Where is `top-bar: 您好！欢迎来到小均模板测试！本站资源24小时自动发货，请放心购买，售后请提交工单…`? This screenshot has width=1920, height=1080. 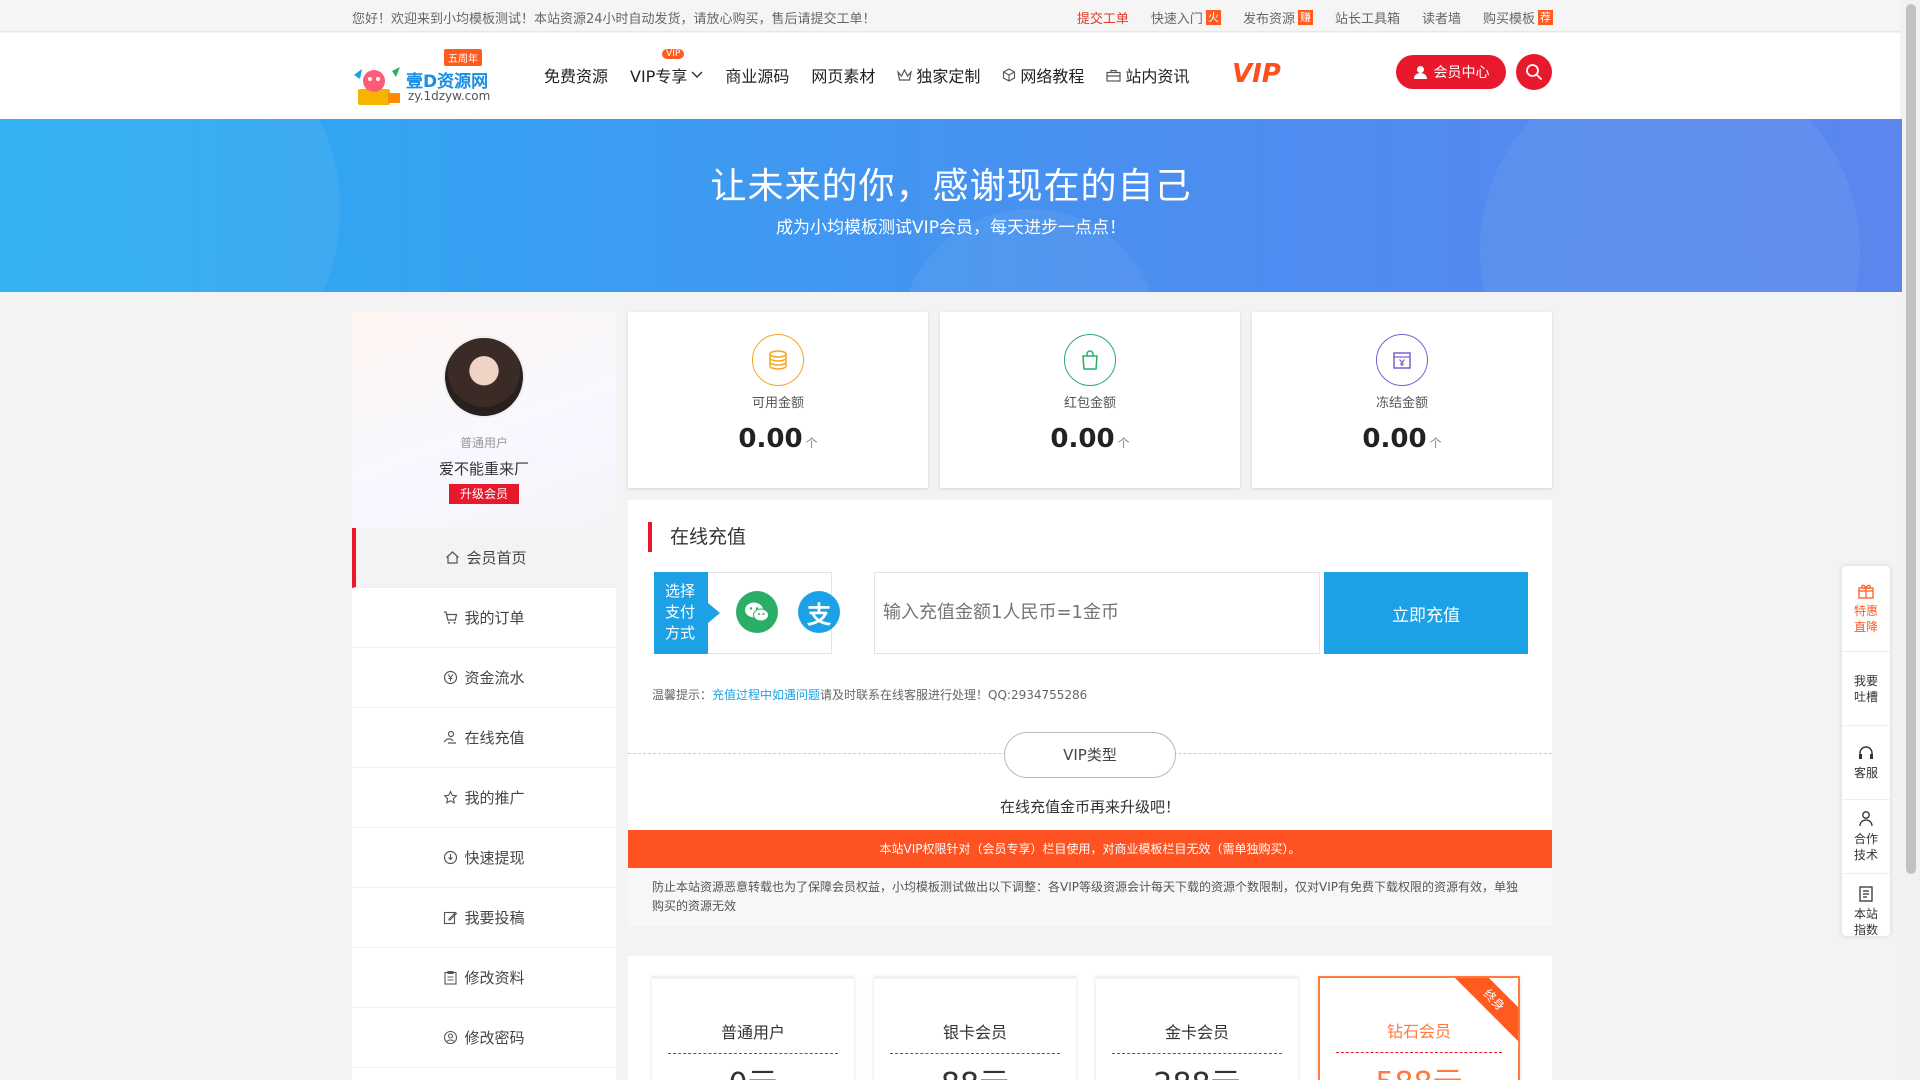
top-bar: 您好！欢迎来到小均模板测试！本站资源24小时自动发货，请放心购买，售后请提交工单… is located at coordinates (950, 16).